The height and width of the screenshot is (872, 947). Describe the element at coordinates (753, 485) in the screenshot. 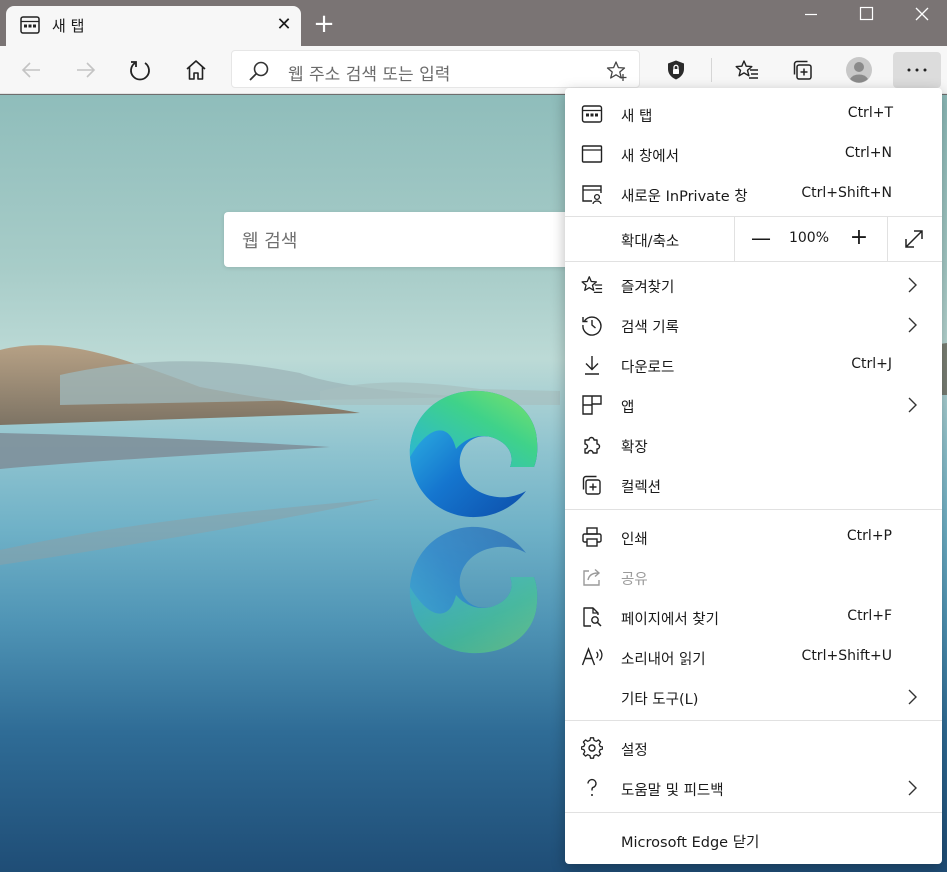

I see `menu-item-collections: 컬렉션` at that location.